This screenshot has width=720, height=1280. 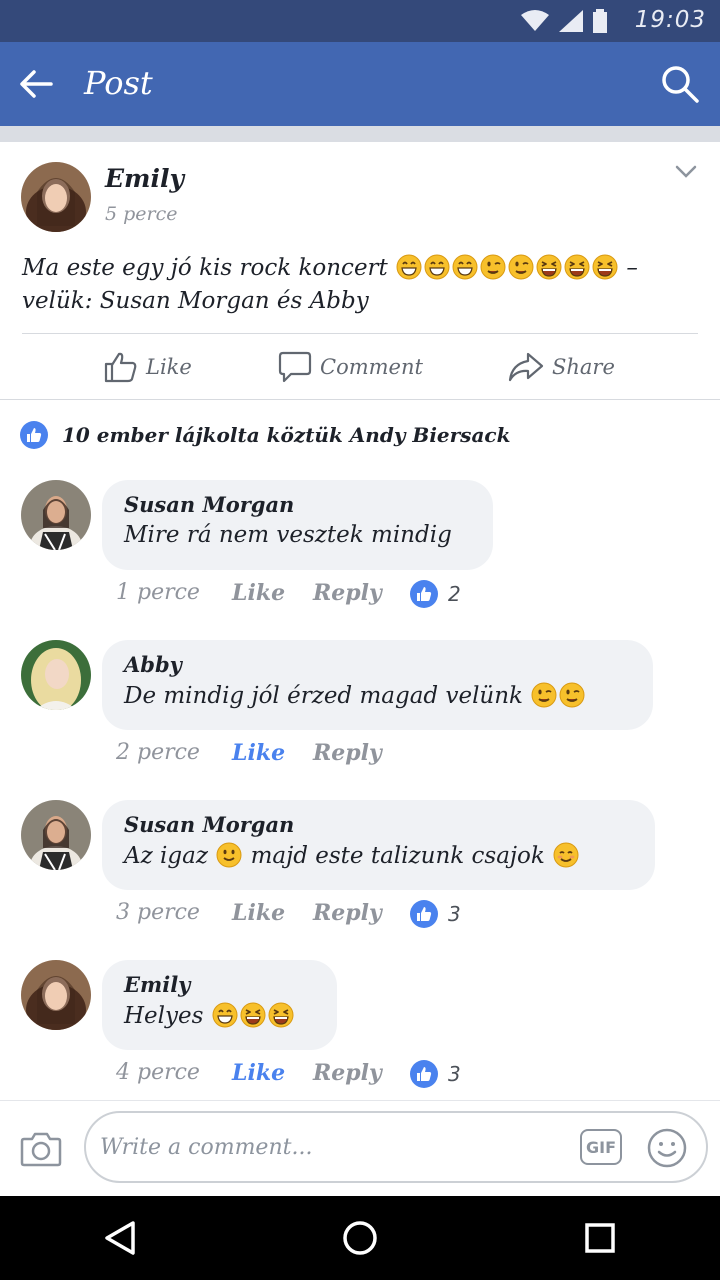 I want to click on cell-signal-icon, so click(x=571, y=21).